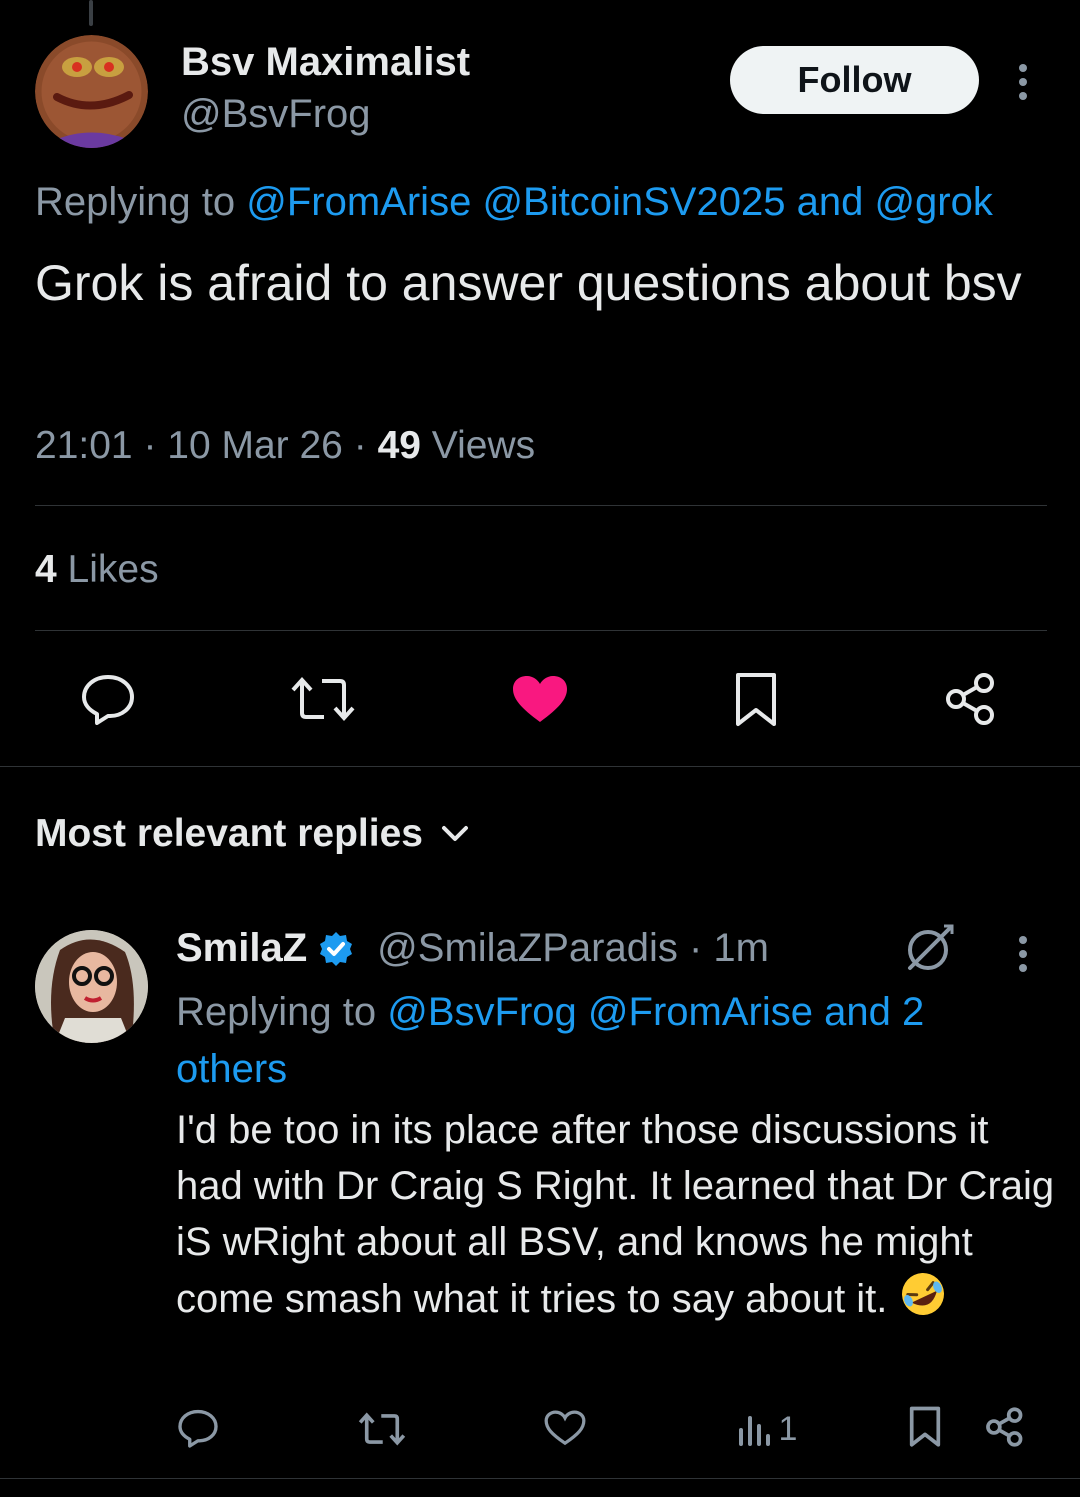 The image size is (1080, 1497). Describe the element at coordinates (255, 445) in the screenshot. I see `tweet-date: 10 Mar 26` at that location.